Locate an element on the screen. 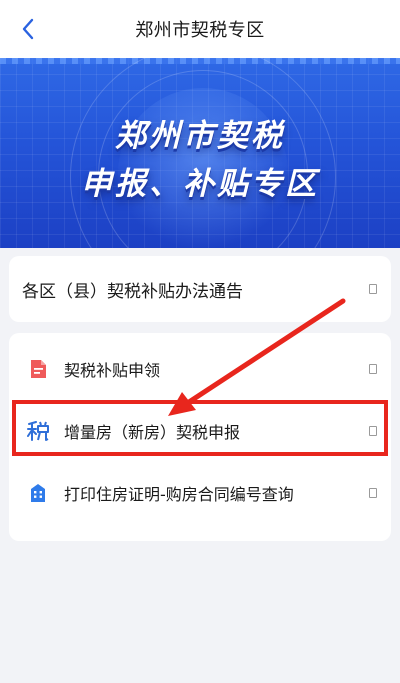  page-title: 郑州市契税专区 is located at coordinates (200, 30).